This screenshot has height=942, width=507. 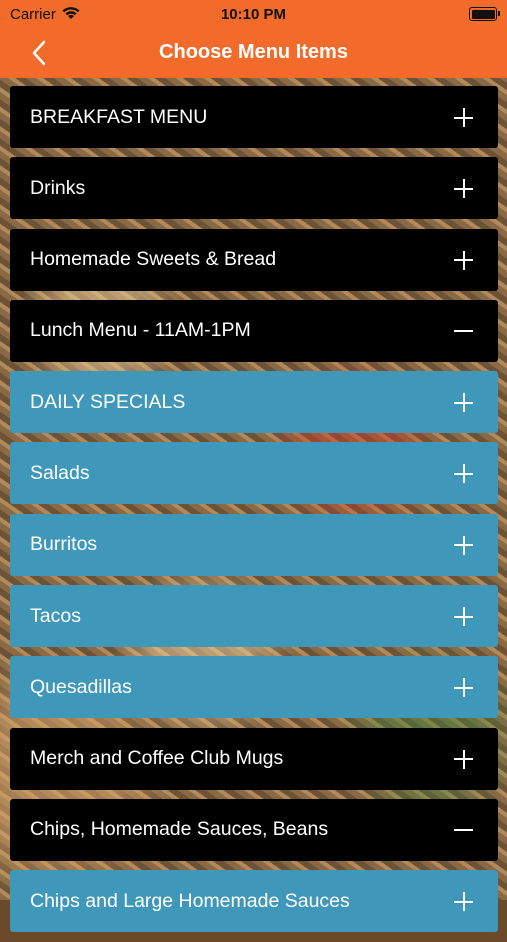 I want to click on menu-category-row: Burritos, so click(x=254, y=544).